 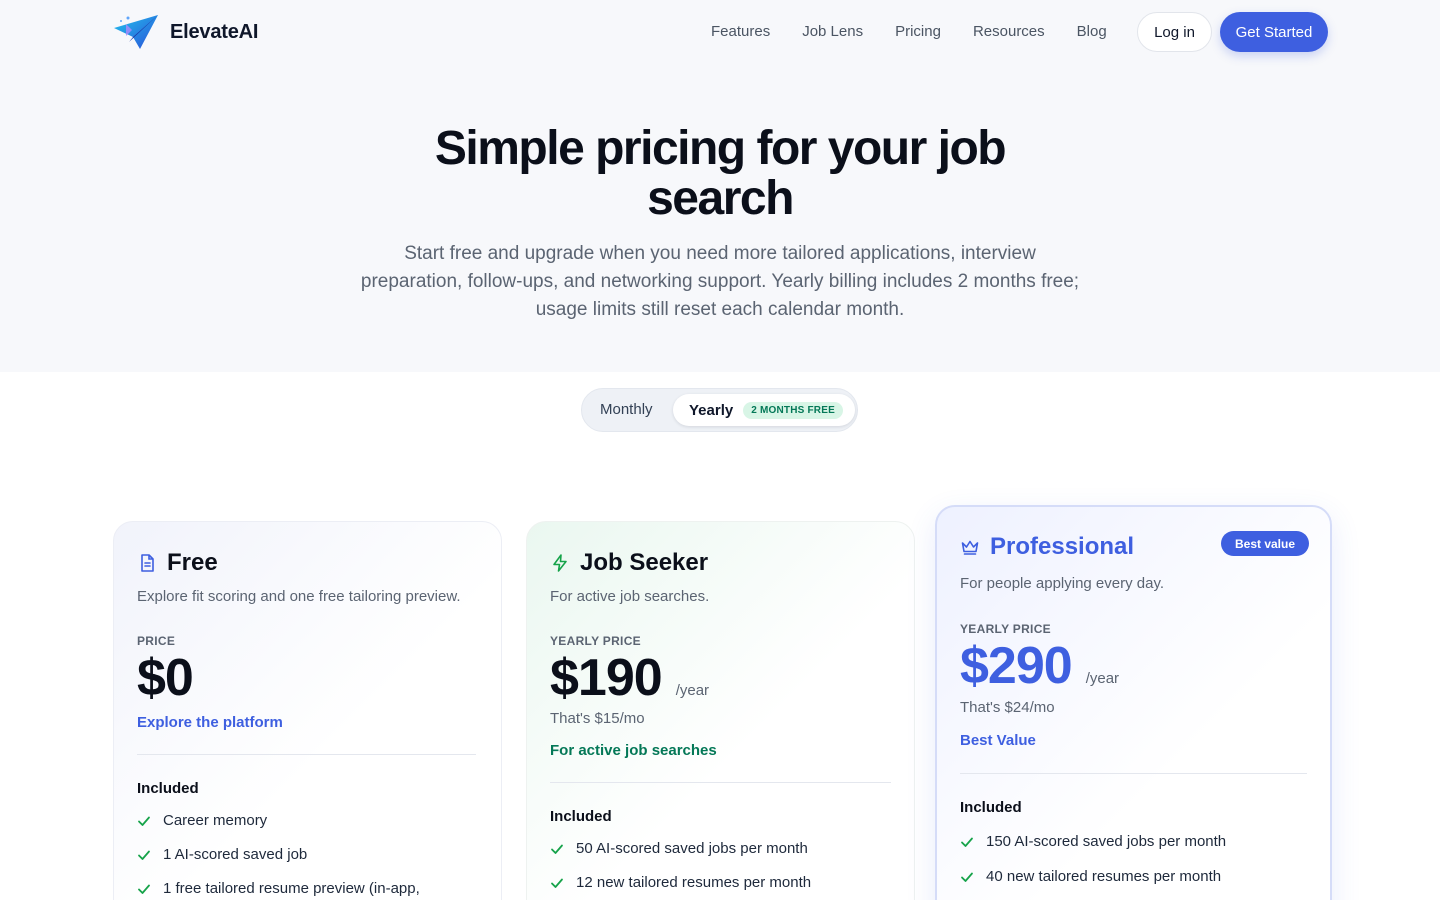 I want to click on nav-item-resources: Resources, so click(x=1009, y=32).